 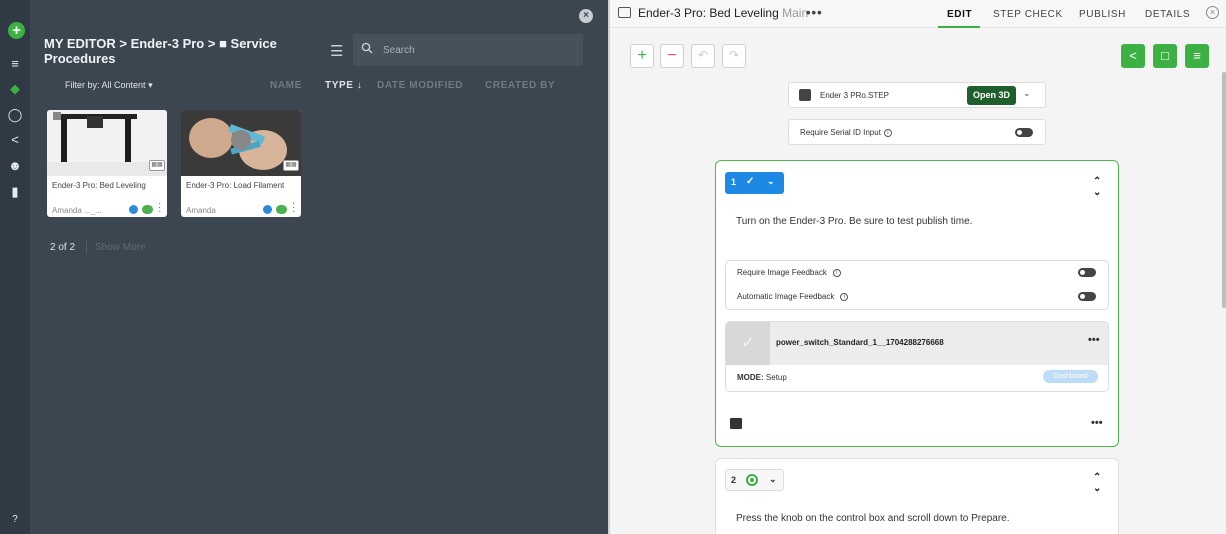 I want to click on mode-value: Setup, so click(x=776, y=377).